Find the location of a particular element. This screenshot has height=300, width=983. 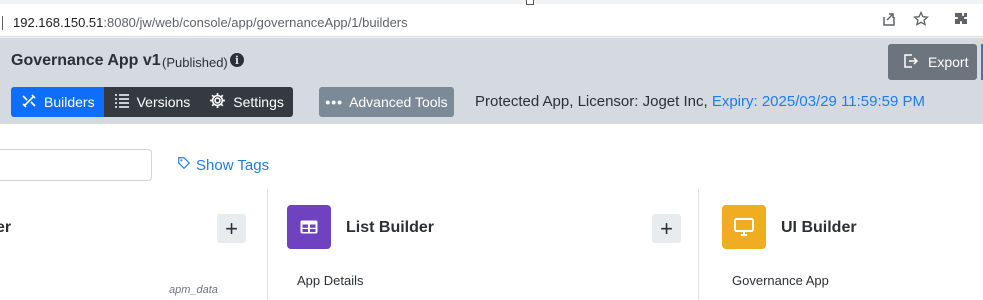

versions-icon is located at coordinates (122, 102).